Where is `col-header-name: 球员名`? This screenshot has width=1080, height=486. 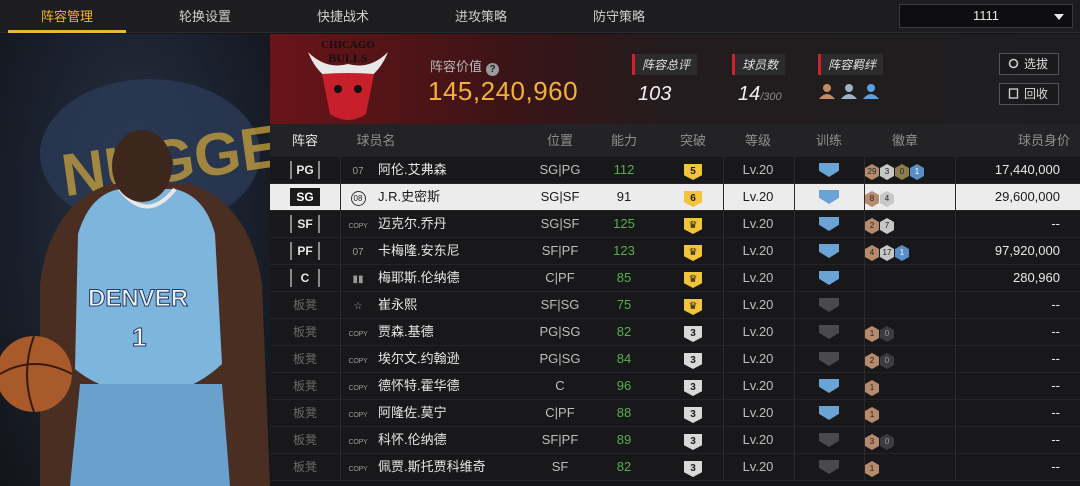 col-header-name: 球员名 is located at coordinates (376, 140).